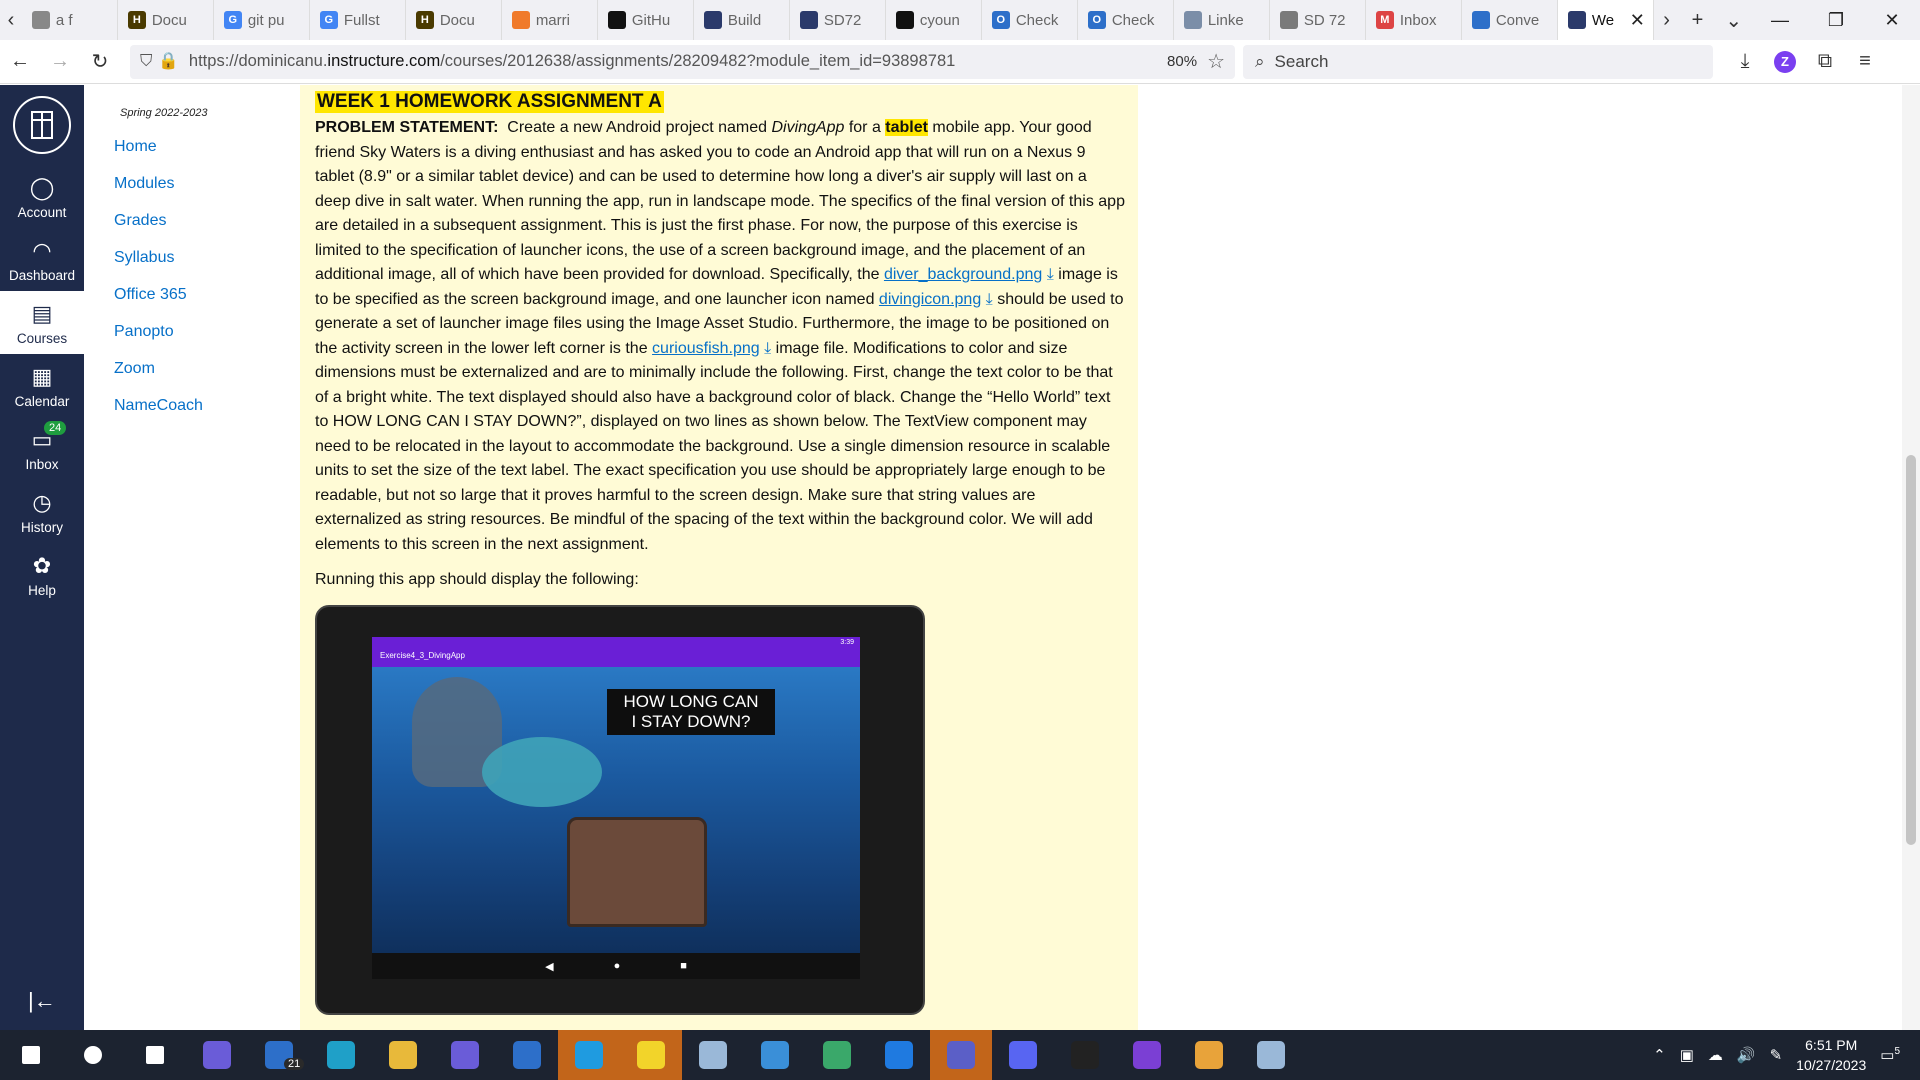 Image resolution: width=1920 pixels, height=1080 pixels. Describe the element at coordinates (934, 20) in the screenshot. I see `browser-tab: cyoun` at that location.